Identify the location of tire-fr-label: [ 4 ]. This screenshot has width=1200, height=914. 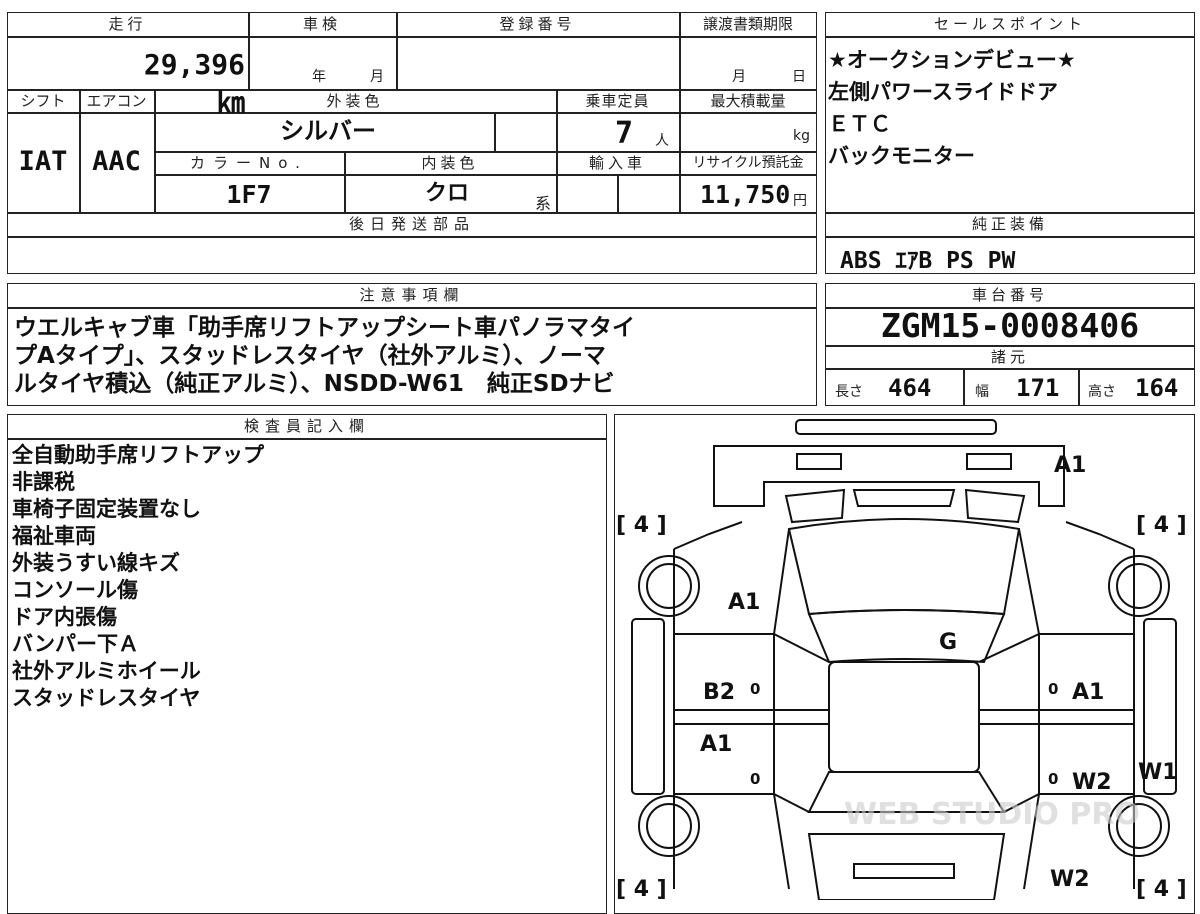
(1161, 525).